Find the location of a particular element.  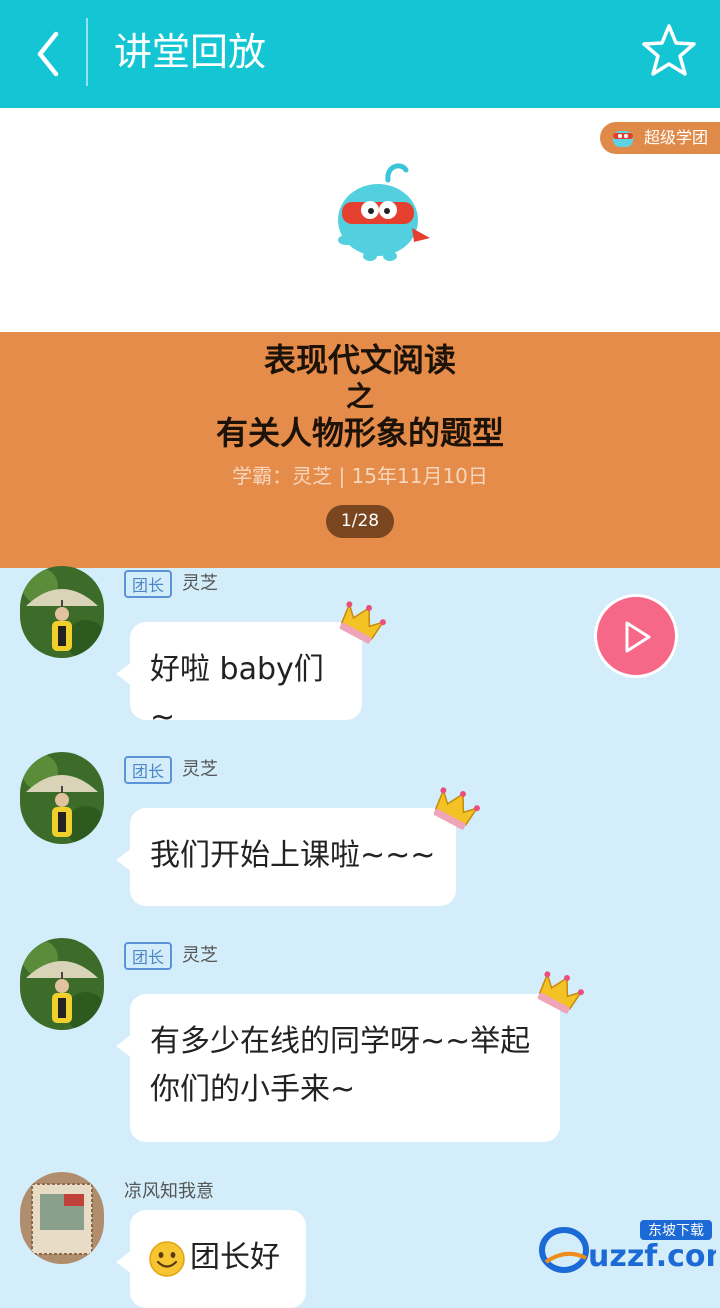

sender-name: 凉风知我意 is located at coordinates (169, 1191).